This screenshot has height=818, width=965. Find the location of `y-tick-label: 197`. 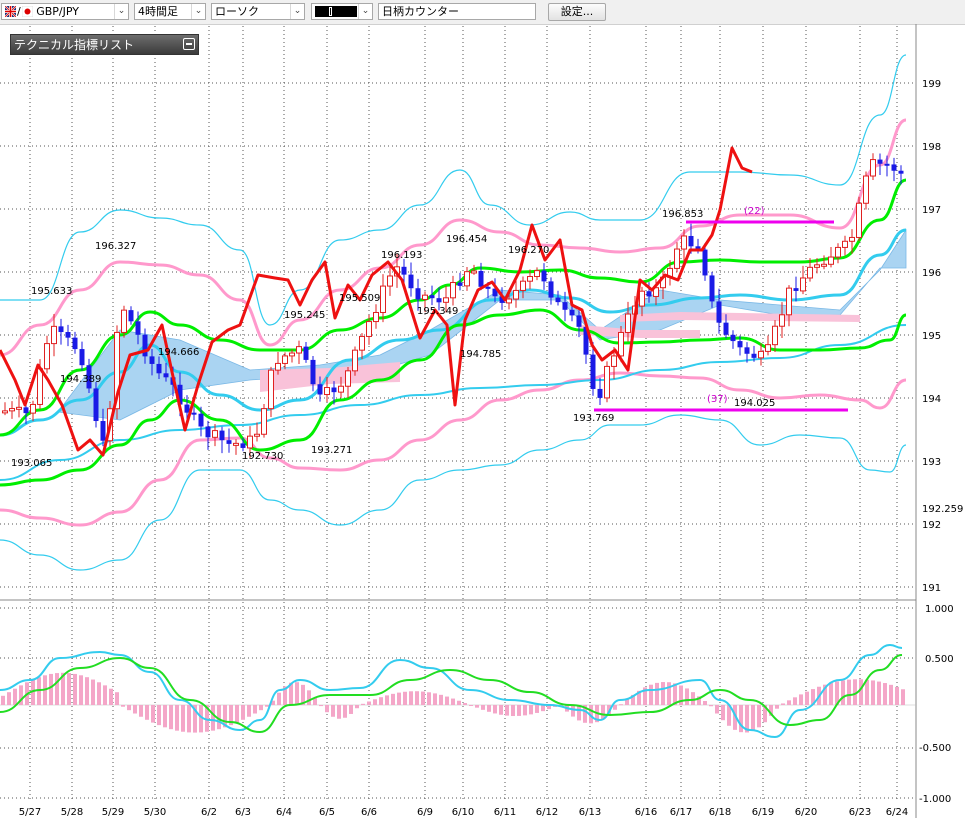

y-tick-label: 197 is located at coordinates (931, 210).